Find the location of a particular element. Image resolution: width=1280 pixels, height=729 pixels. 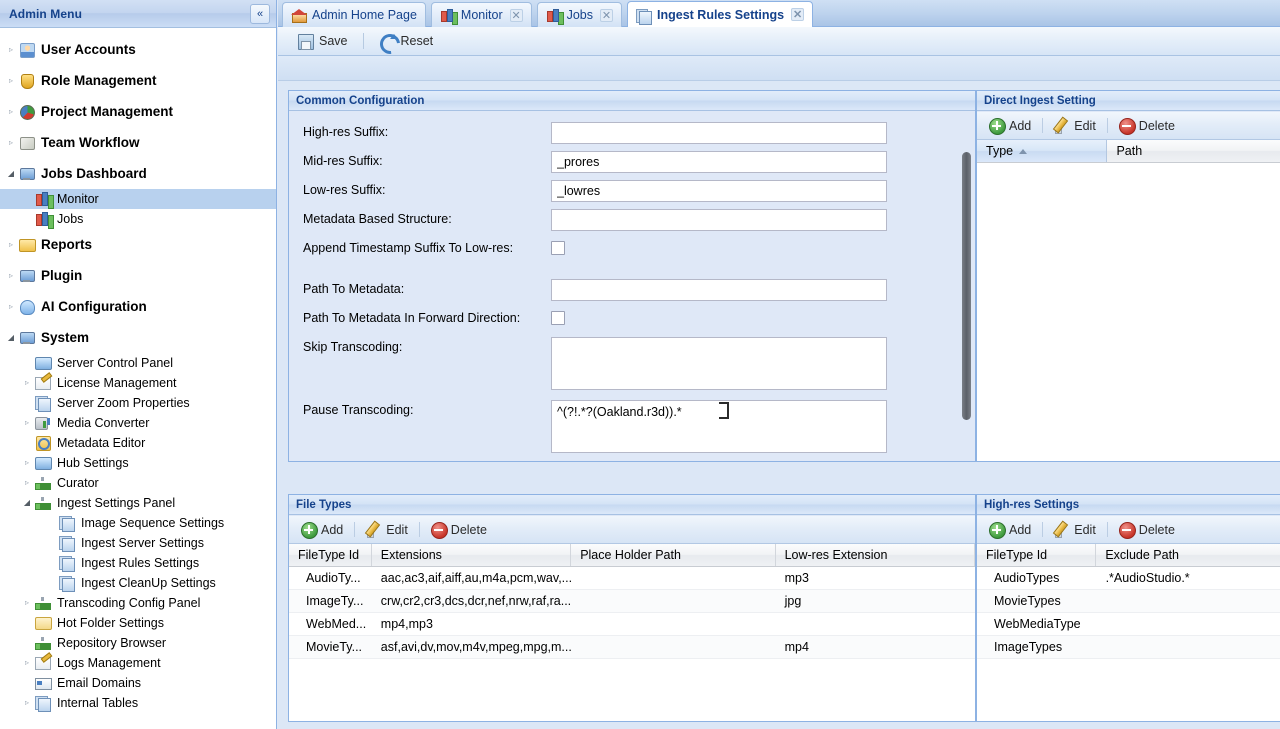

sidebar-item-server-control-panel: Server Control Panel is located at coordinates (138, 363).